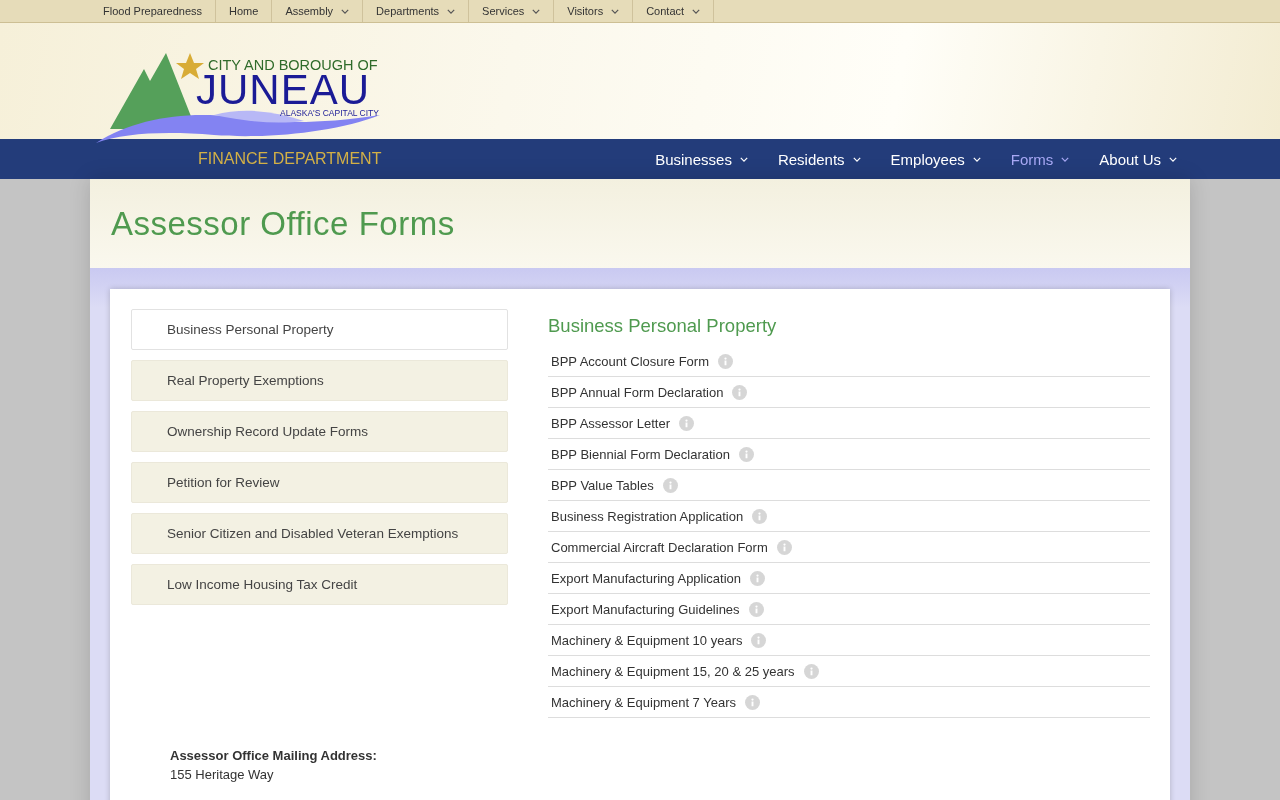  I want to click on form-link: Export Manufacturing Guidelines, so click(645, 609).